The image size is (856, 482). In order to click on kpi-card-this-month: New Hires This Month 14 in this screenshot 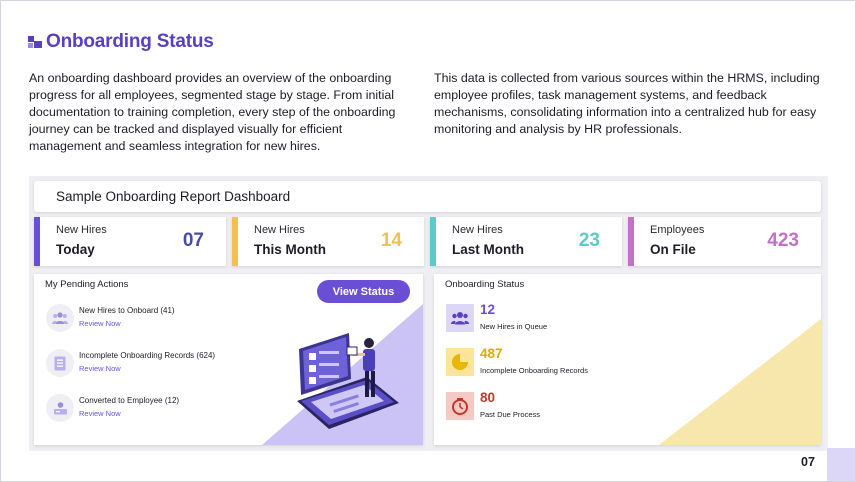, I will do `click(328, 241)`.